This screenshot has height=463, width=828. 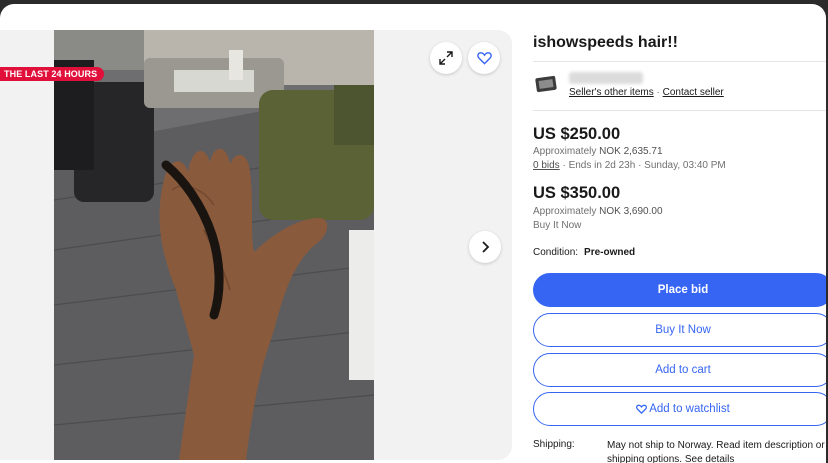 I want to click on seller-other-items-link: Seller's other items, so click(x=611, y=92).